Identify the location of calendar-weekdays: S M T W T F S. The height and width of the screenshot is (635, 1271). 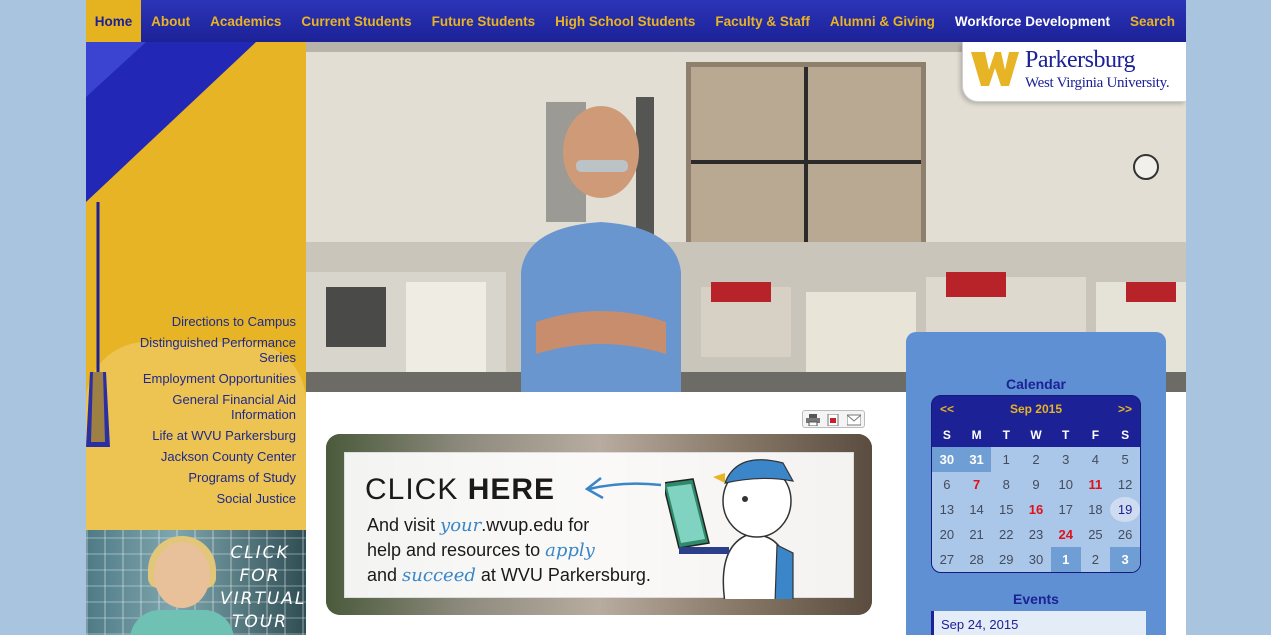
(1036, 434).